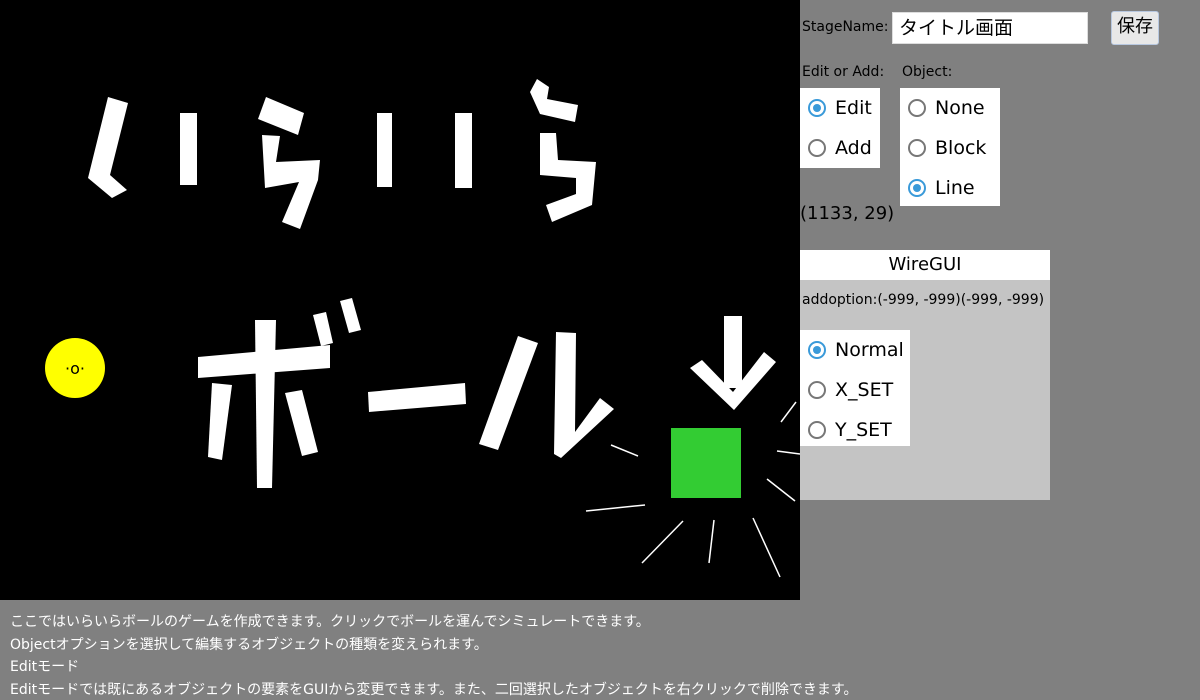  I want to click on radio-label: Add, so click(853, 148).